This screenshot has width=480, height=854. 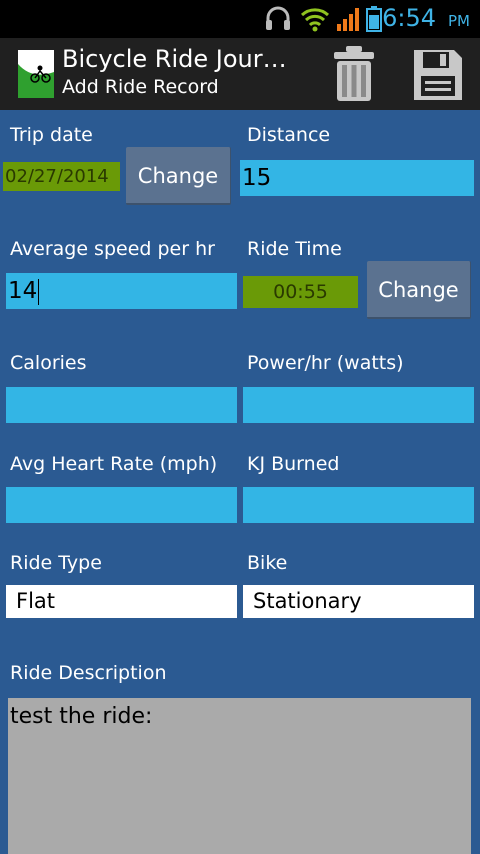 What do you see at coordinates (315, 20) in the screenshot?
I see `wifi-icon` at bounding box center [315, 20].